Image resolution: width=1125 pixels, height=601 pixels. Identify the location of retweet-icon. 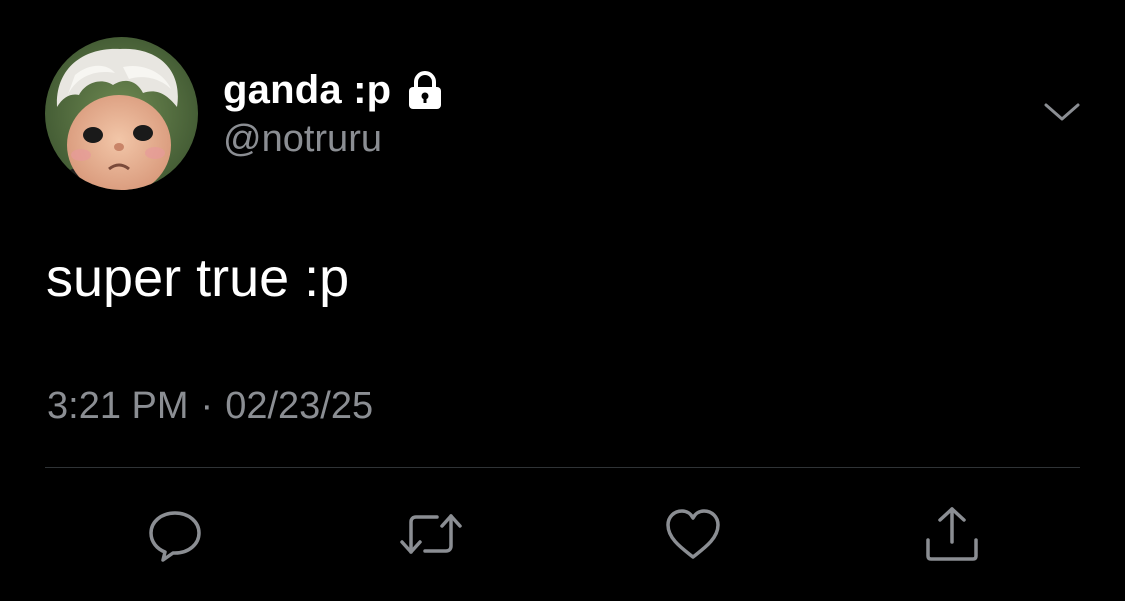
(431, 534).